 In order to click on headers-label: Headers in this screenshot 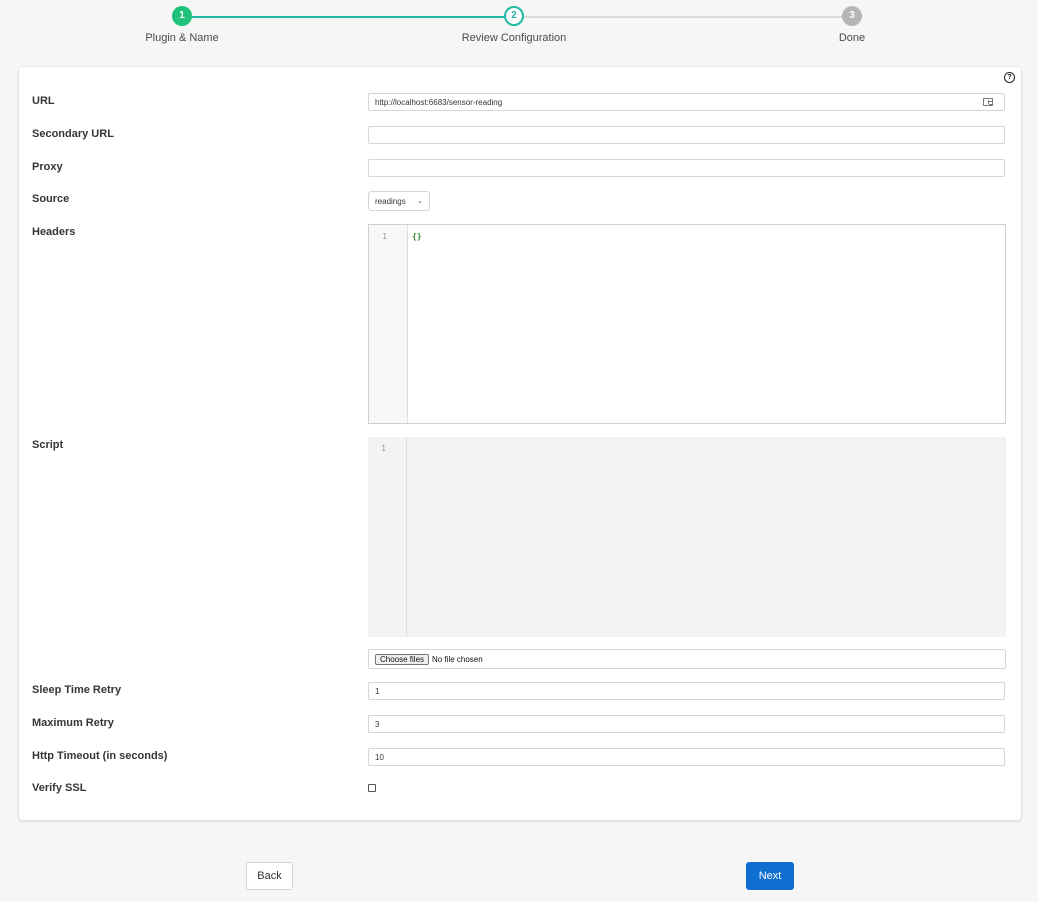, I will do `click(54, 232)`.